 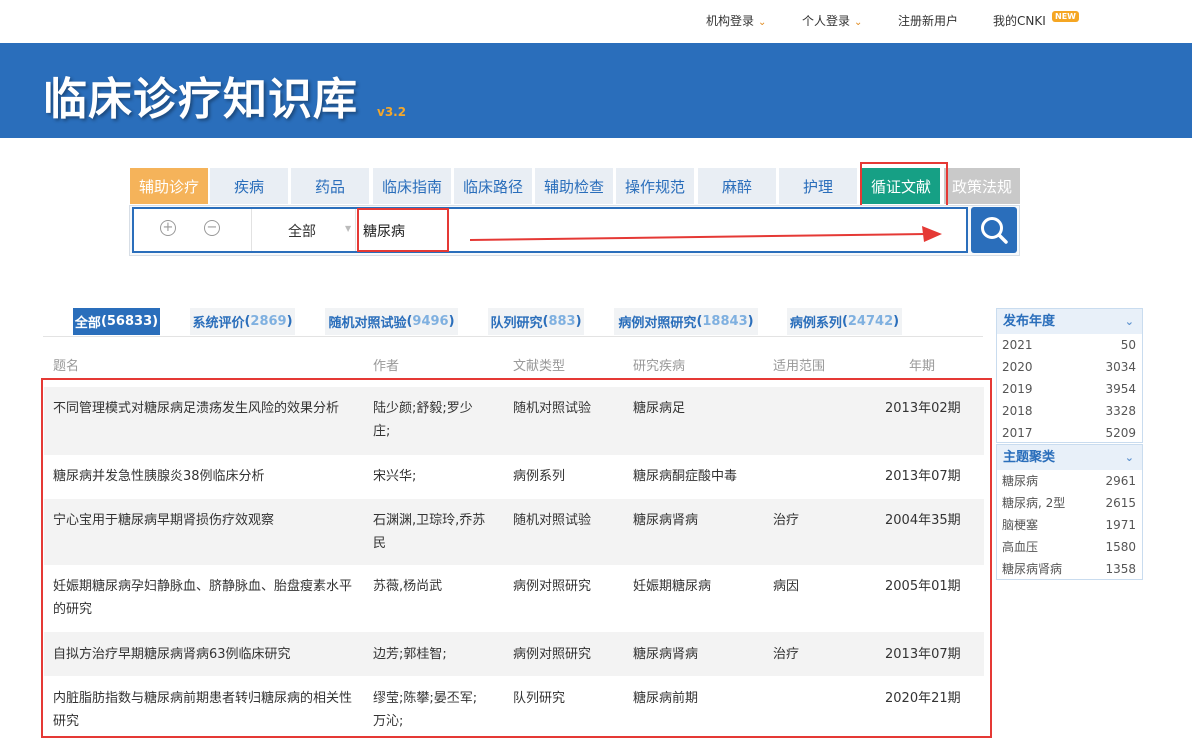 What do you see at coordinates (844, 321) in the screenshot?
I see `filter-case-series: 病例系列(24742)` at bounding box center [844, 321].